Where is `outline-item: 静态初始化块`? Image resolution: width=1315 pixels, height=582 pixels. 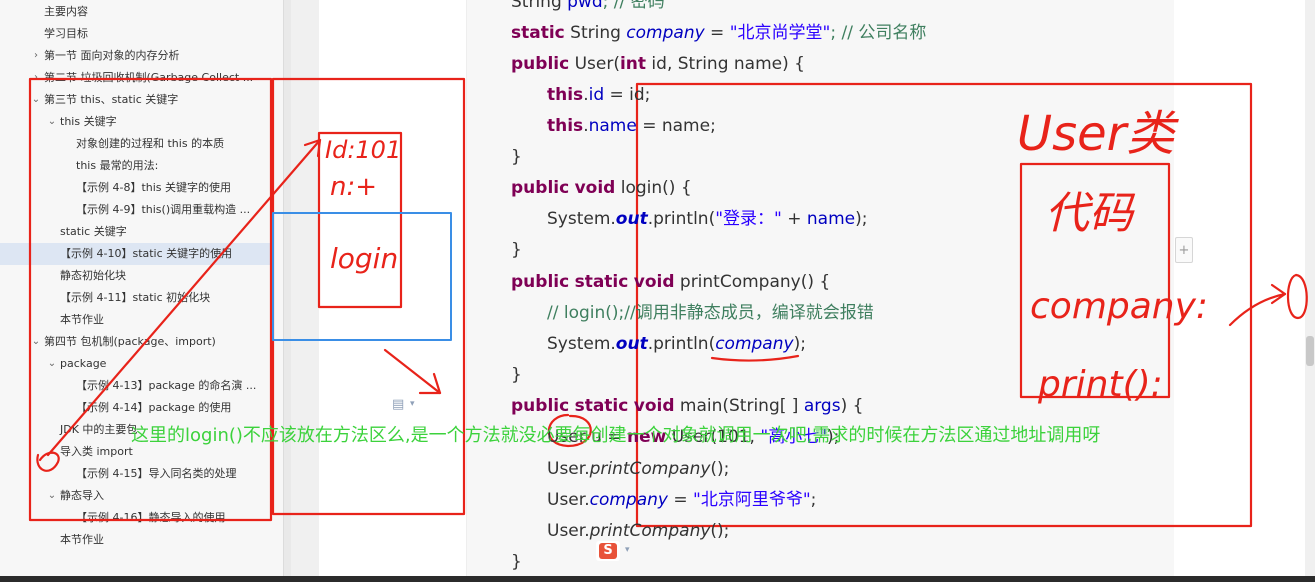 outline-item: 静态初始化块 is located at coordinates (136, 276).